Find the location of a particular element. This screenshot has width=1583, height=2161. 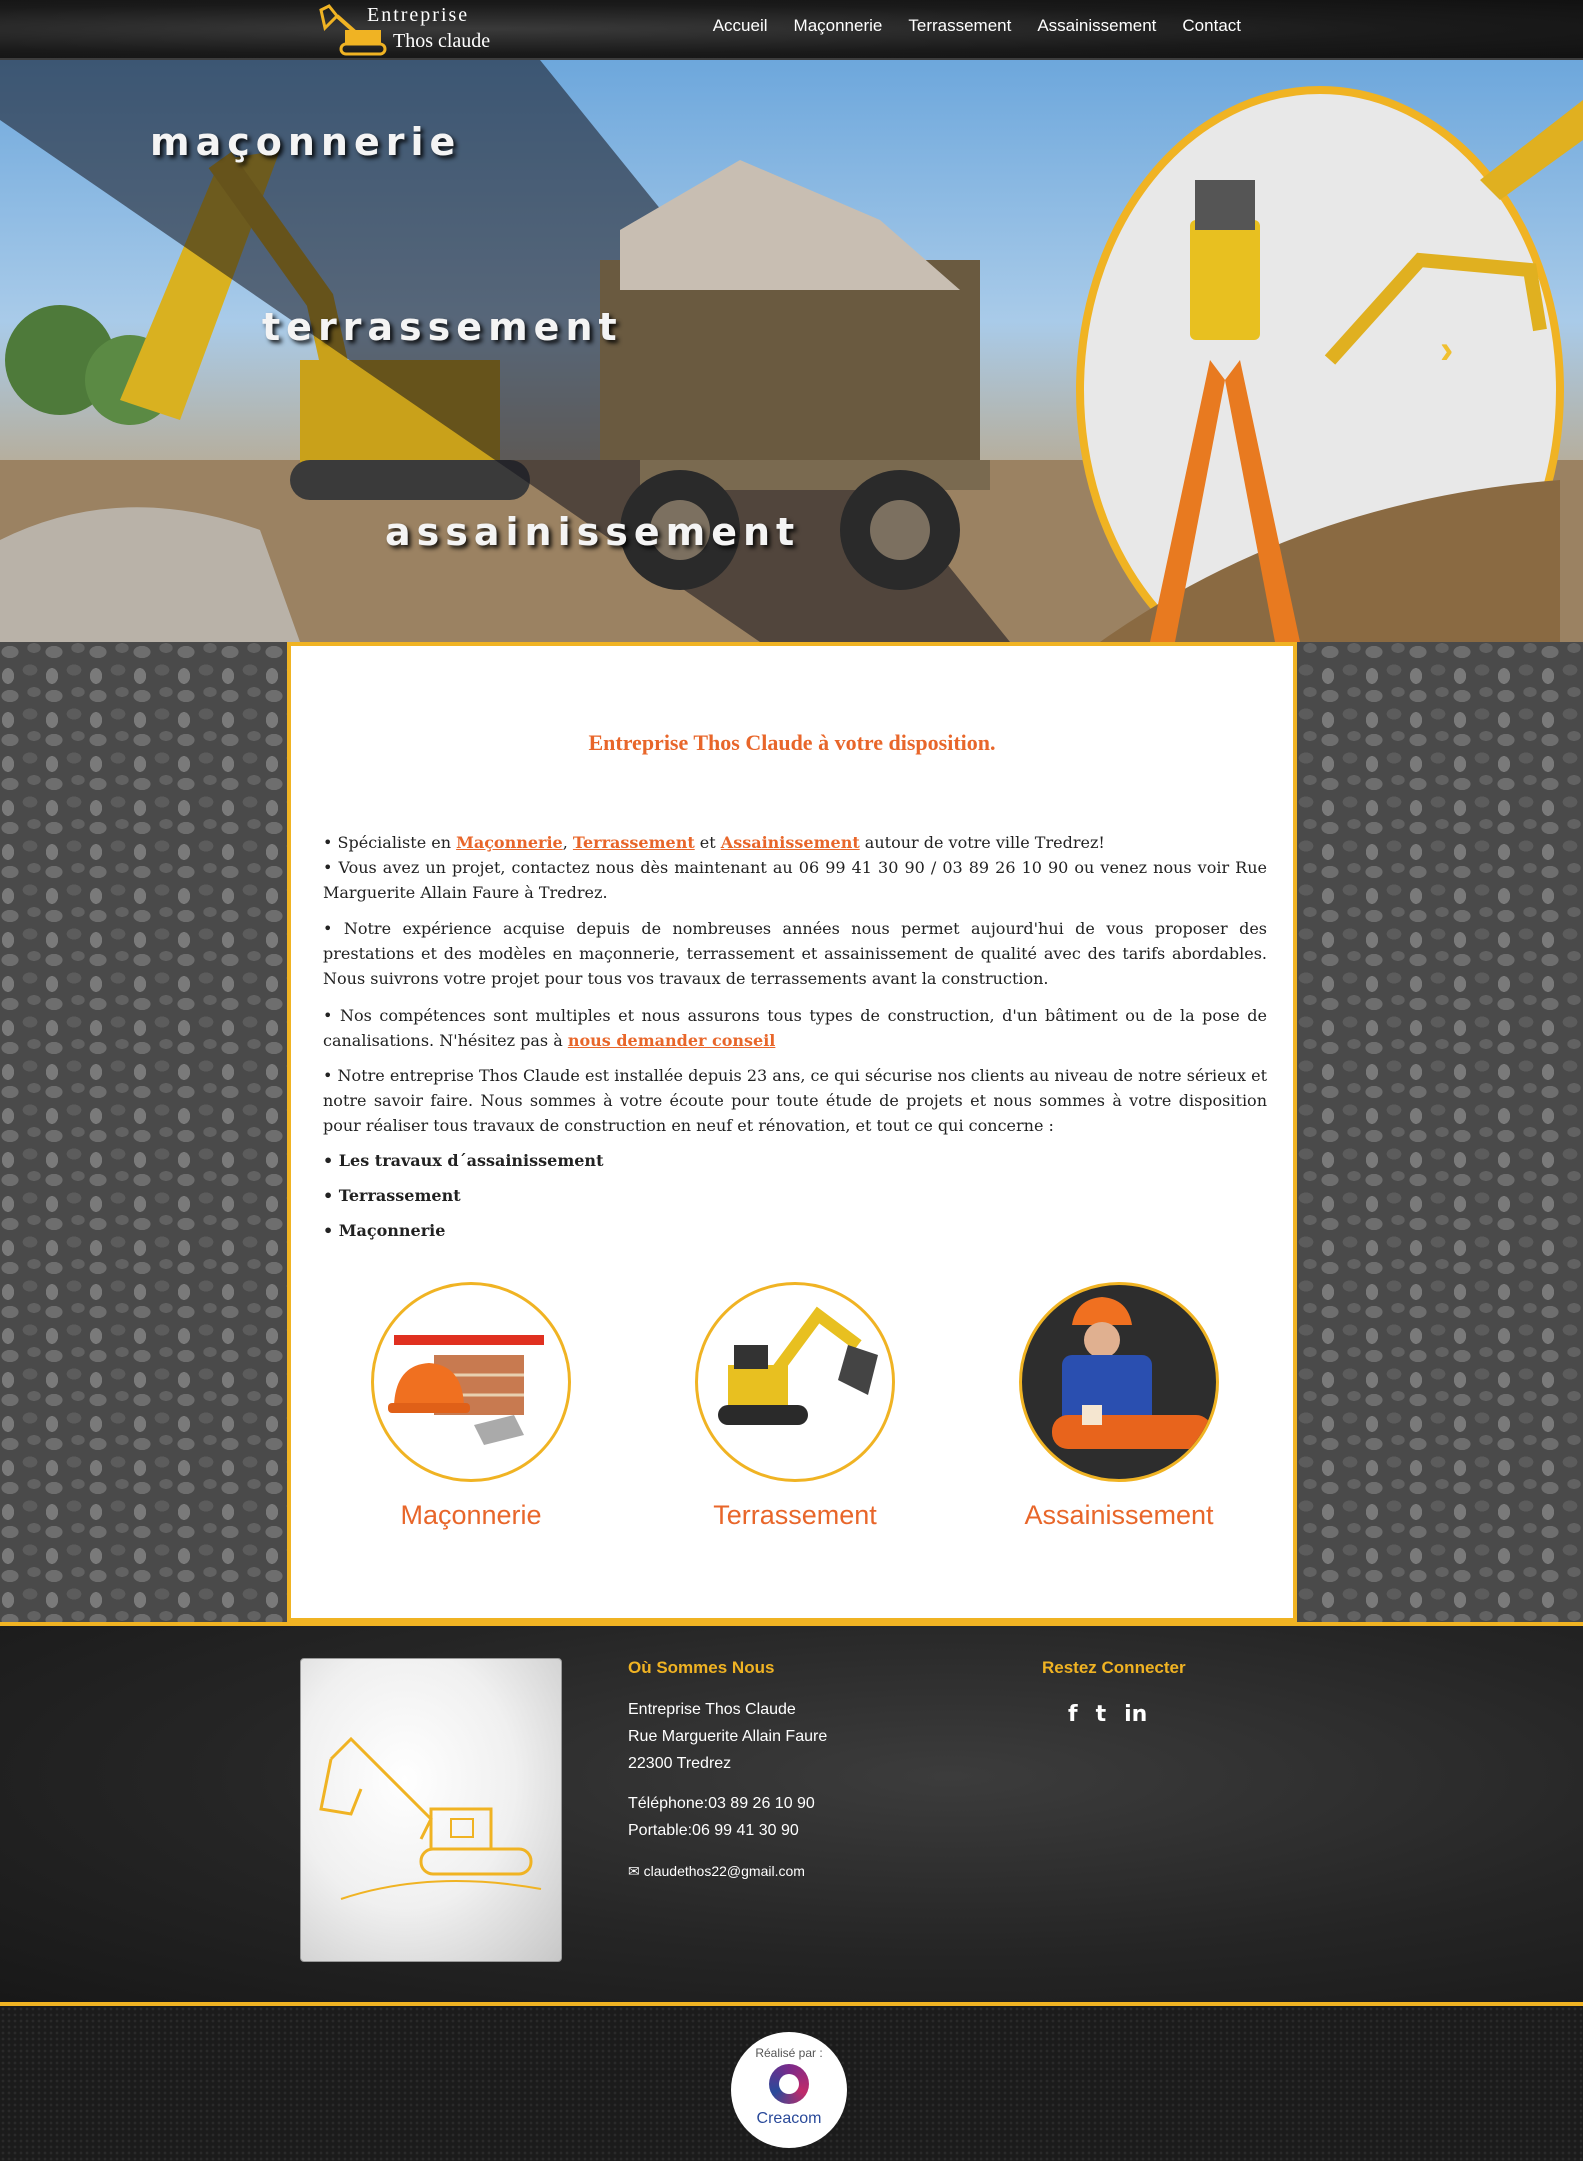

service-assainissement: Assainissement is located at coordinates (1119, 1406).